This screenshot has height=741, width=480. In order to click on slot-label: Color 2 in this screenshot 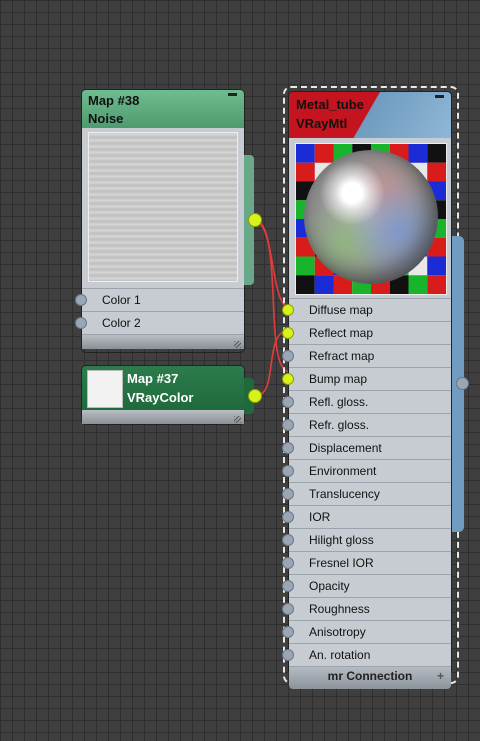, I will do `click(121, 323)`.